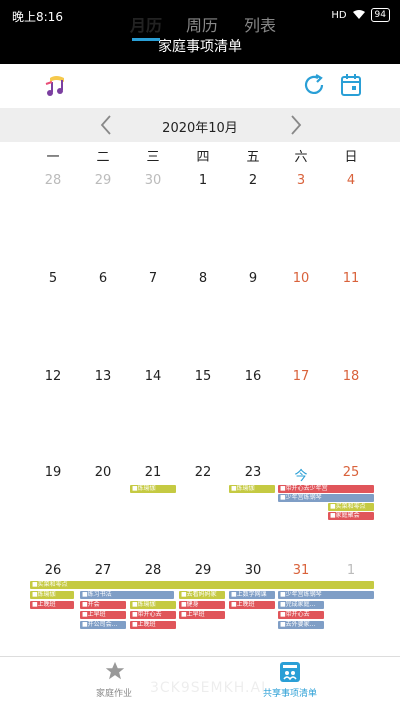 This screenshot has height=711, width=400. What do you see at coordinates (115, 671) in the screenshot?
I see `star-icon` at bounding box center [115, 671].